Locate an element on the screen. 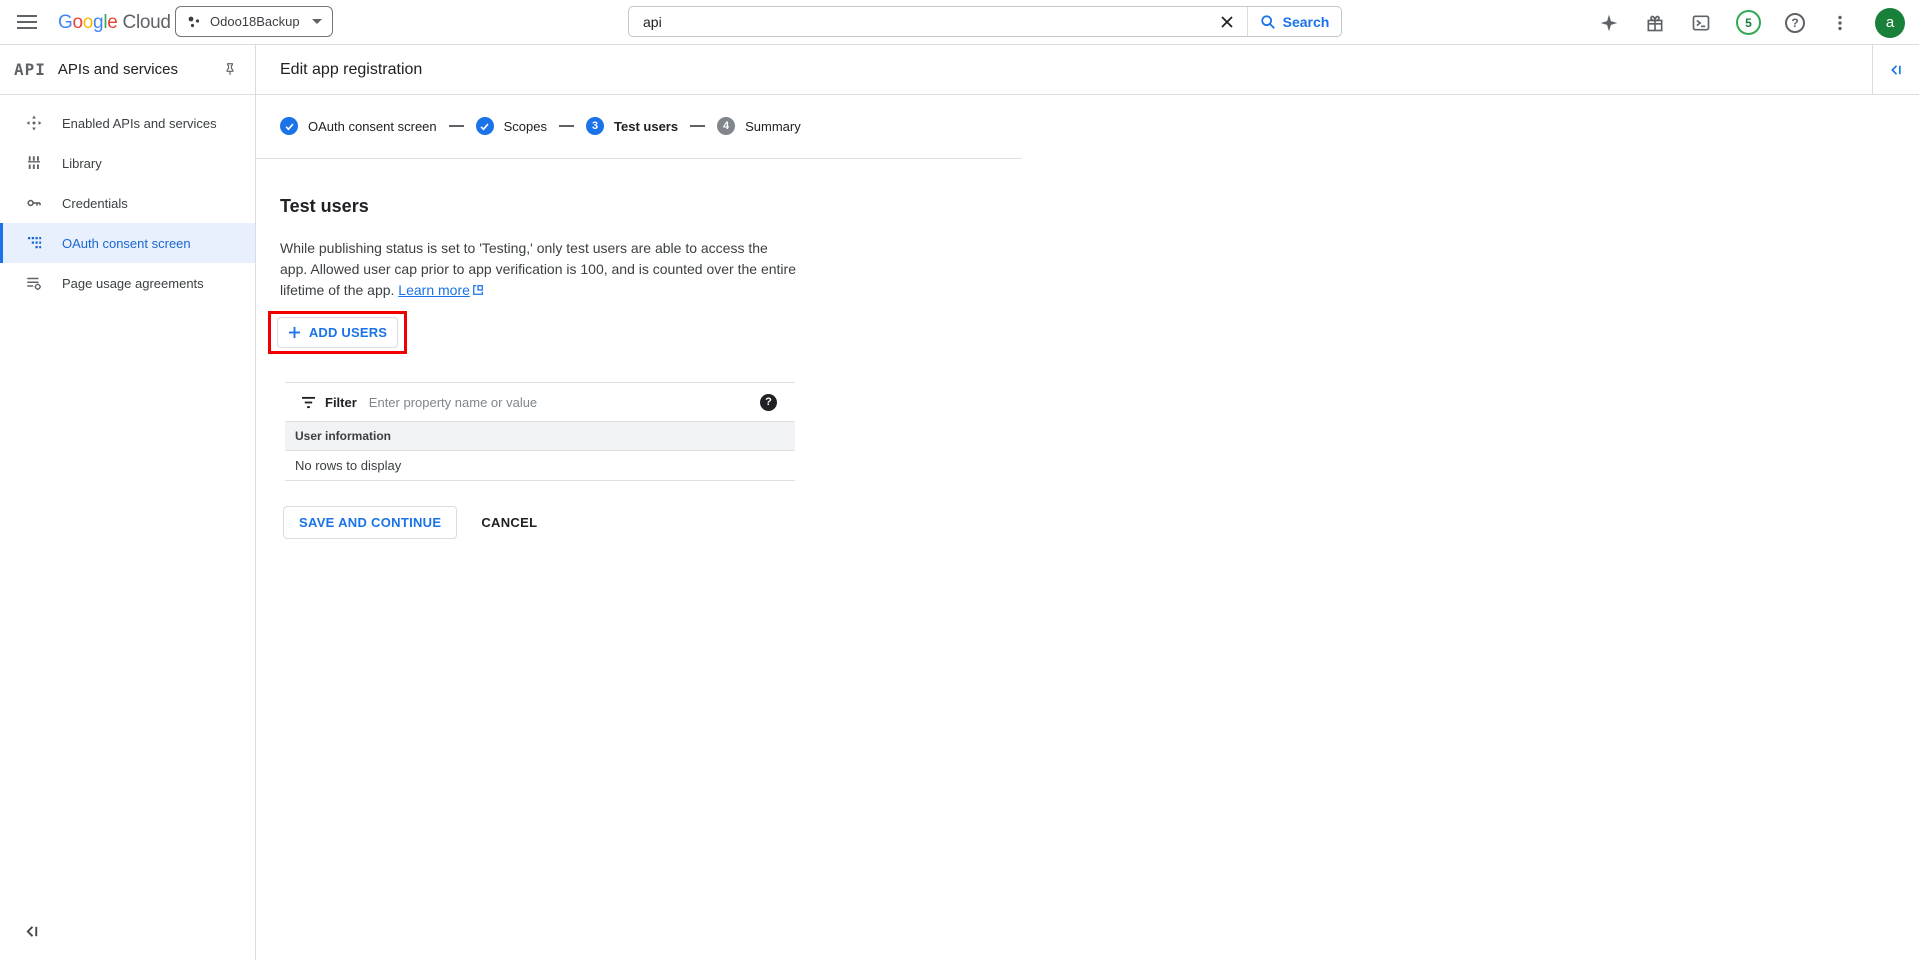  search-button-label: Search is located at coordinates (1306, 21).